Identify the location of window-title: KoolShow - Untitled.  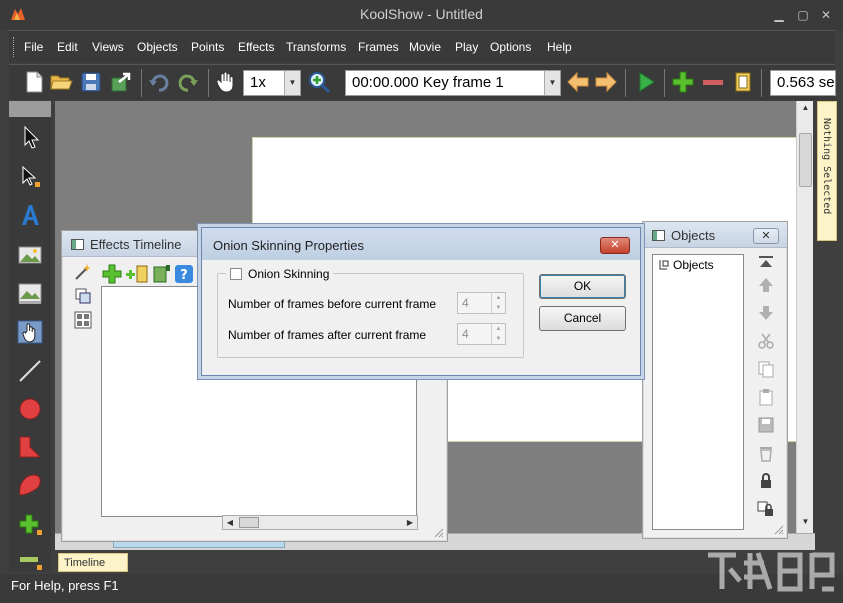
(421, 14).